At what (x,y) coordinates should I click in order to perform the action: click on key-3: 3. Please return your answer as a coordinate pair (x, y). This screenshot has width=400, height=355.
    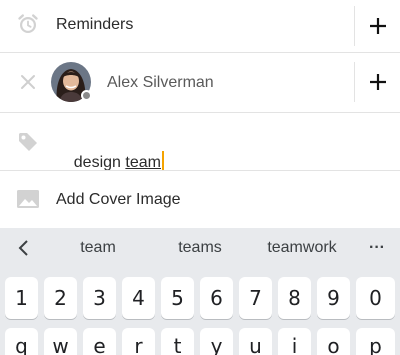
    Looking at the image, I should click on (99, 298).